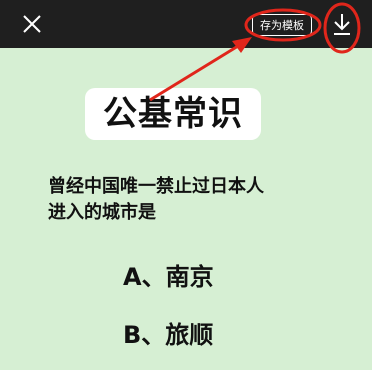 The height and width of the screenshot is (370, 372). Describe the element at coordinates (186, 24) in the screenshot. I see `top-toolbar: 存为模板` at that location.